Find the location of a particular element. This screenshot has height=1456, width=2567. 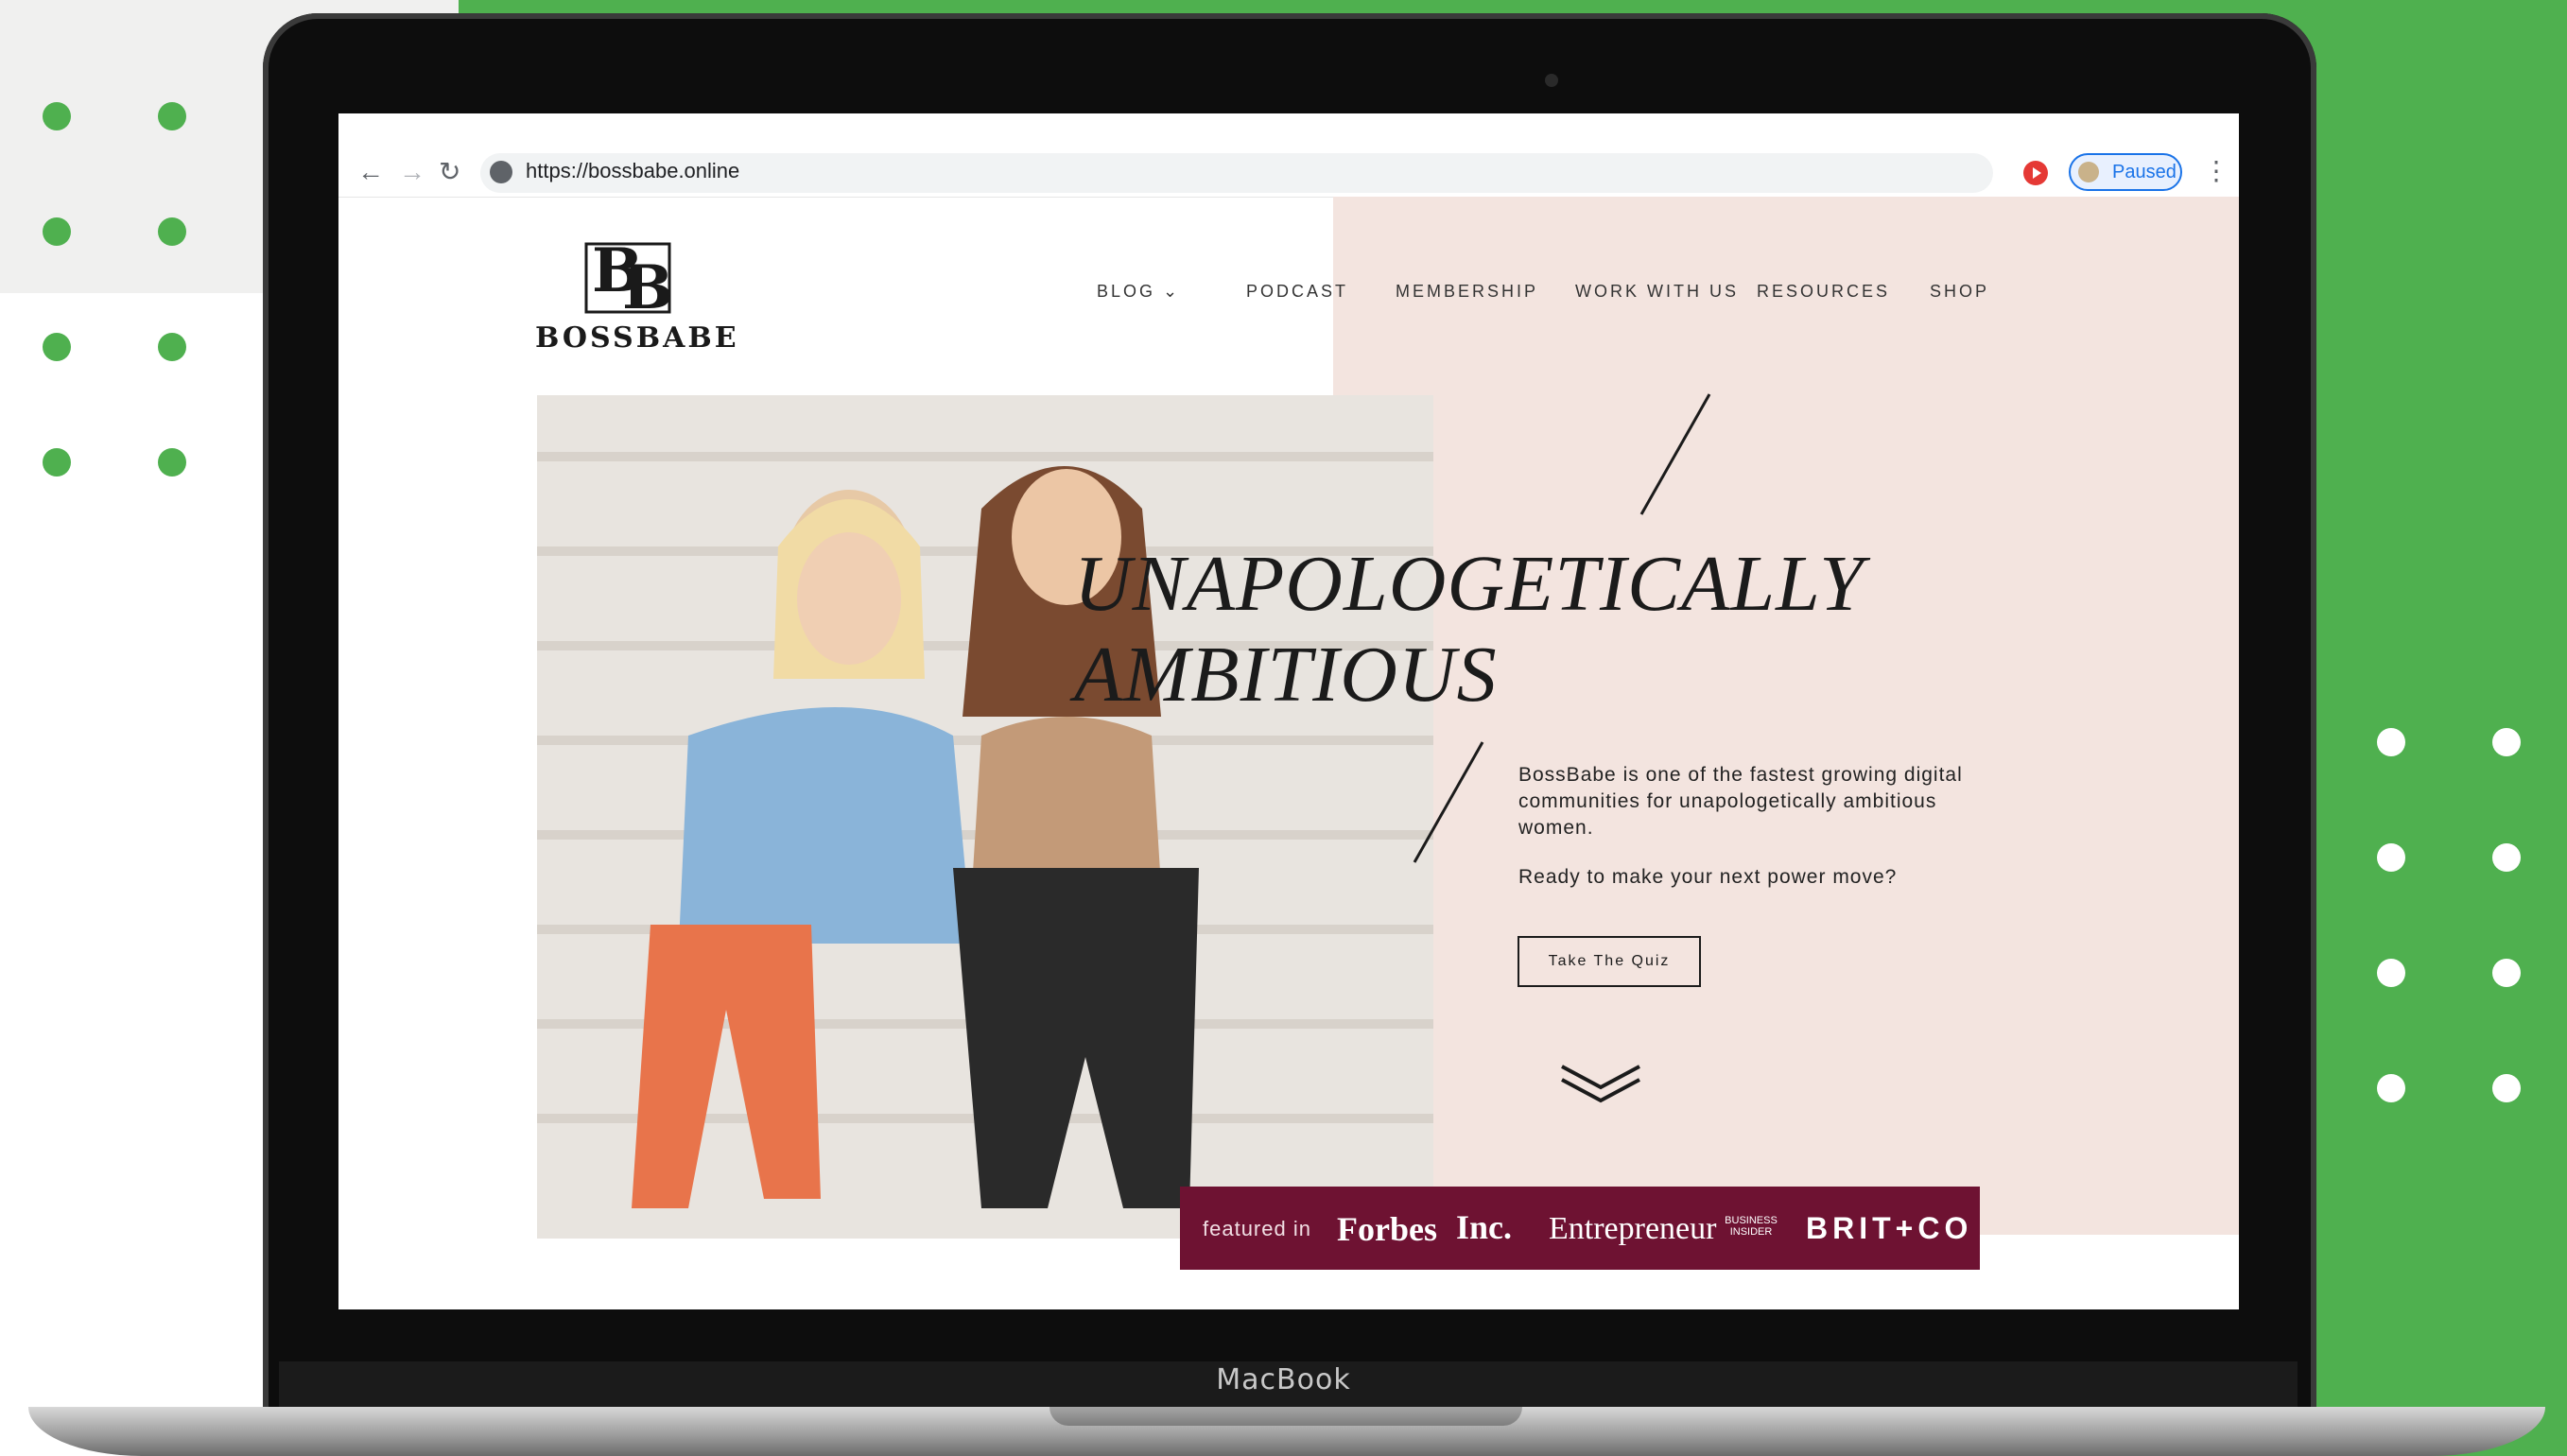

site-info-icon is located at coordinates (501, 172).